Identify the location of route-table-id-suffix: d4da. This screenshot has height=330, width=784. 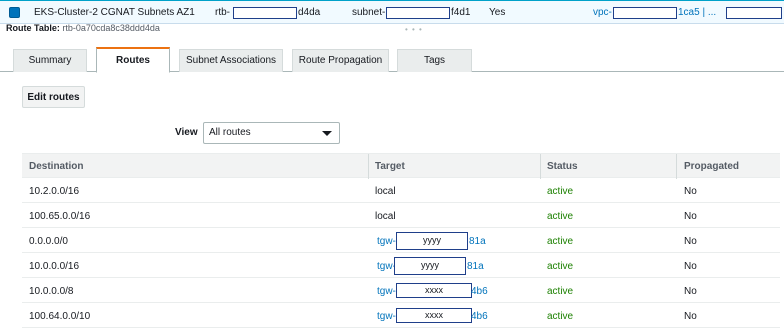
(309, 12).